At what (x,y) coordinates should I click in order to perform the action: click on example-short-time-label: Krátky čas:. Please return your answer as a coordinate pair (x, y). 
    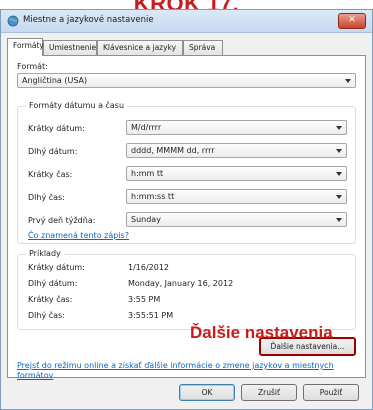
    Looking at the image, I should click on (50, 299).